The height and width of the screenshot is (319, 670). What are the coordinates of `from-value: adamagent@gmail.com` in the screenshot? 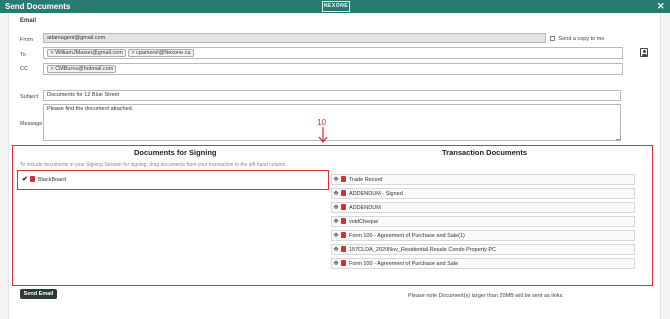 It's located at (76, 38).